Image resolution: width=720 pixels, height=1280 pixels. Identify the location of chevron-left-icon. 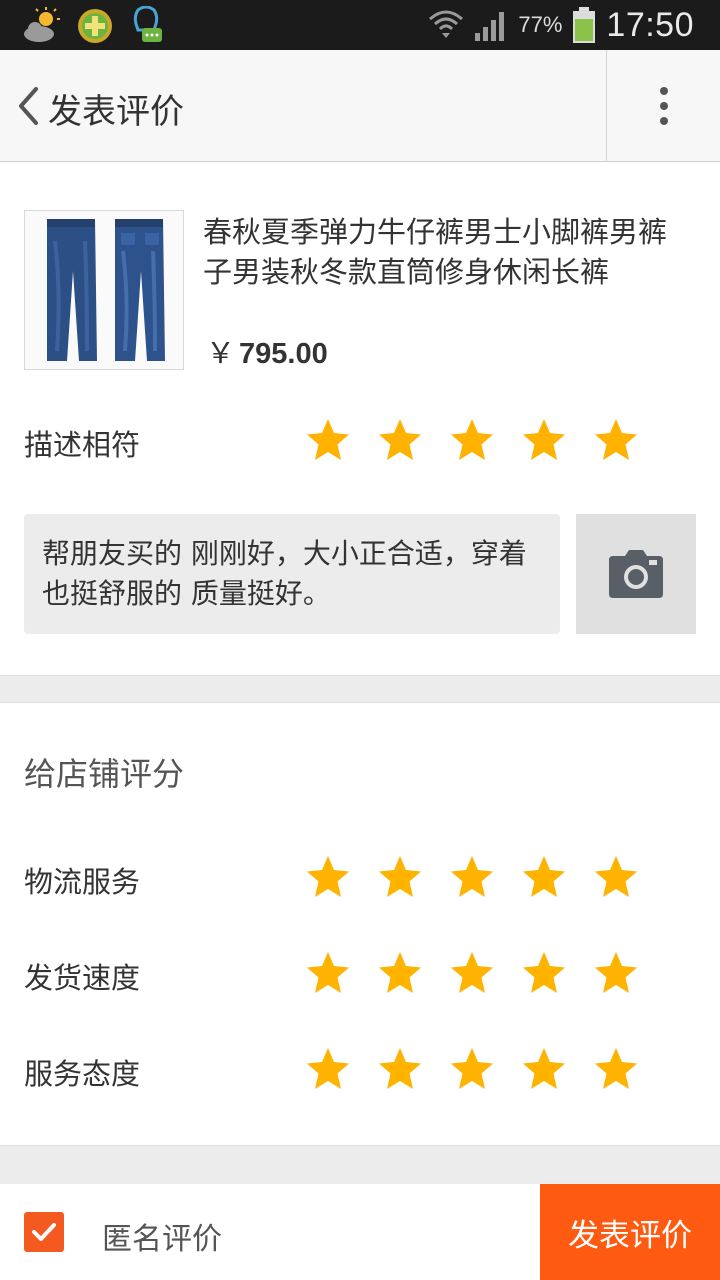
(28, 106).